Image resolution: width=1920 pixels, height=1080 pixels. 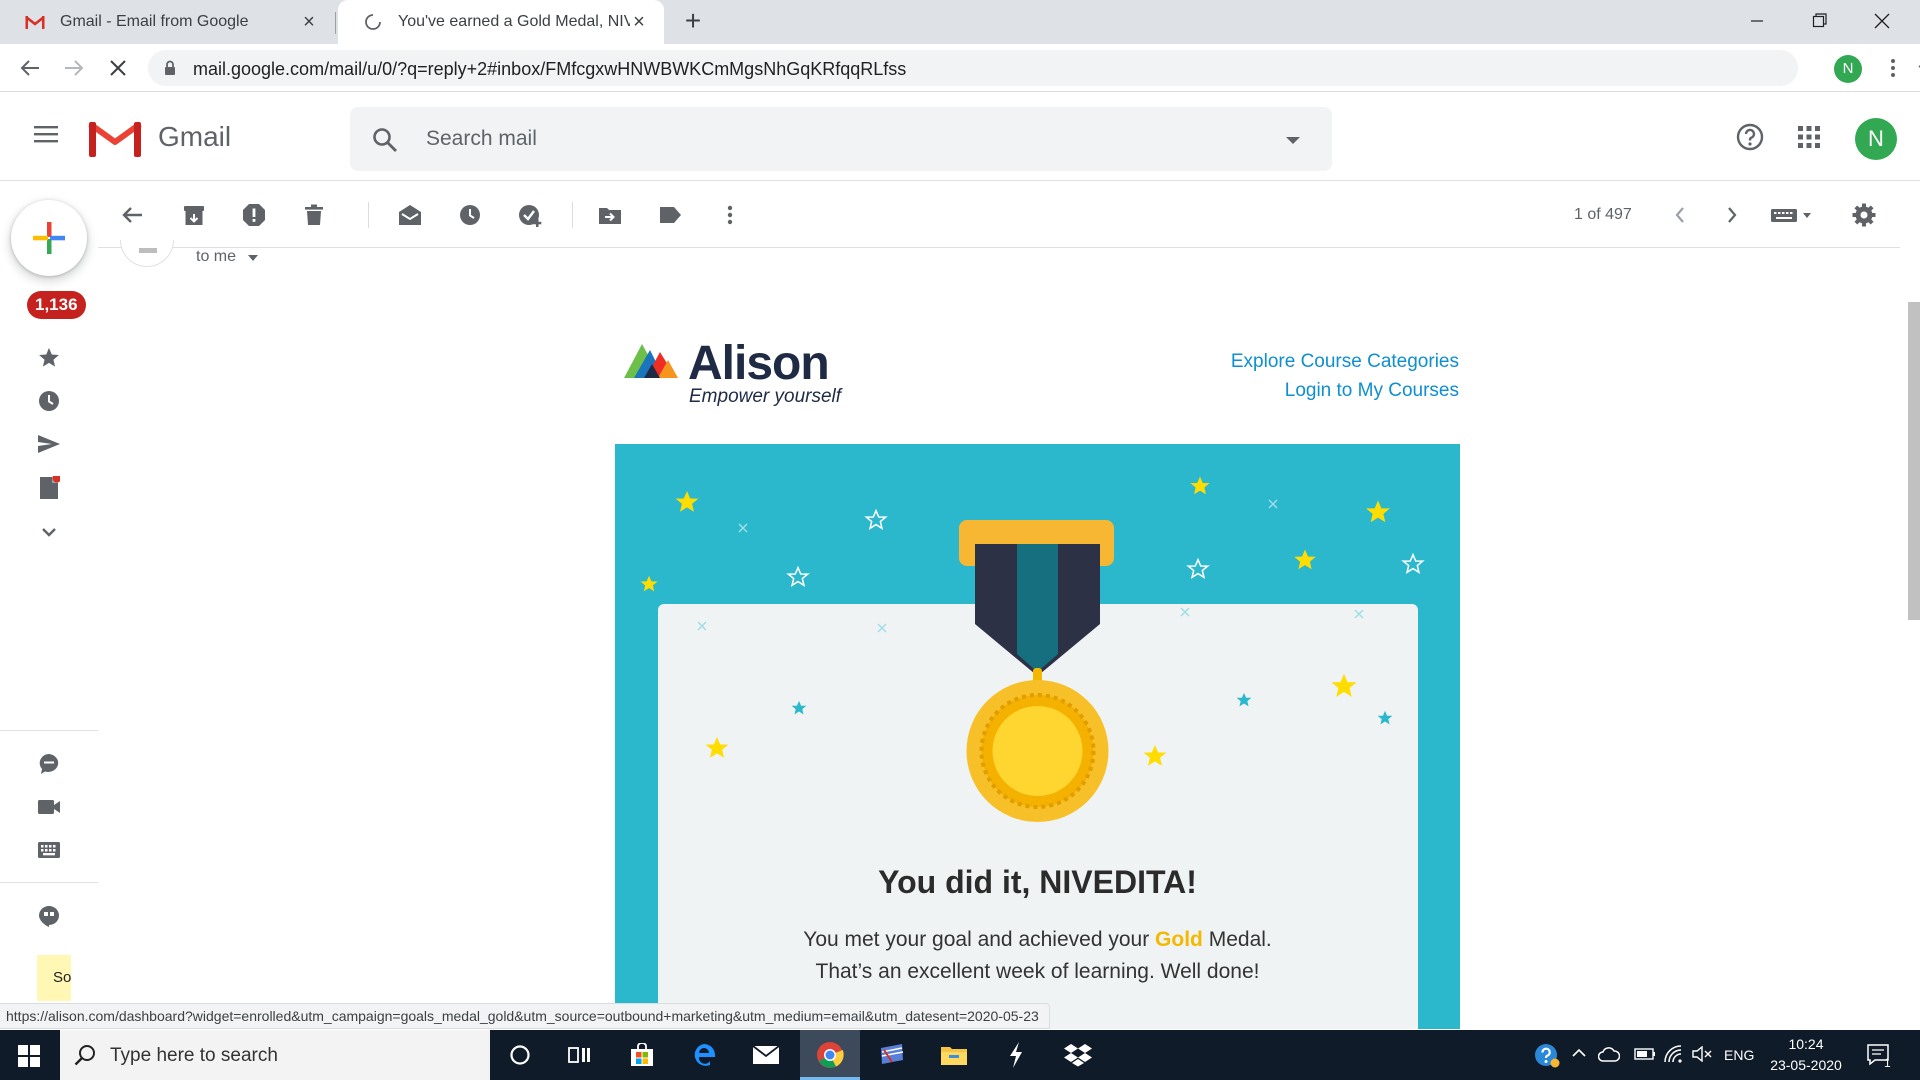 I want to click on compose-button, so click(x=49, y=238).